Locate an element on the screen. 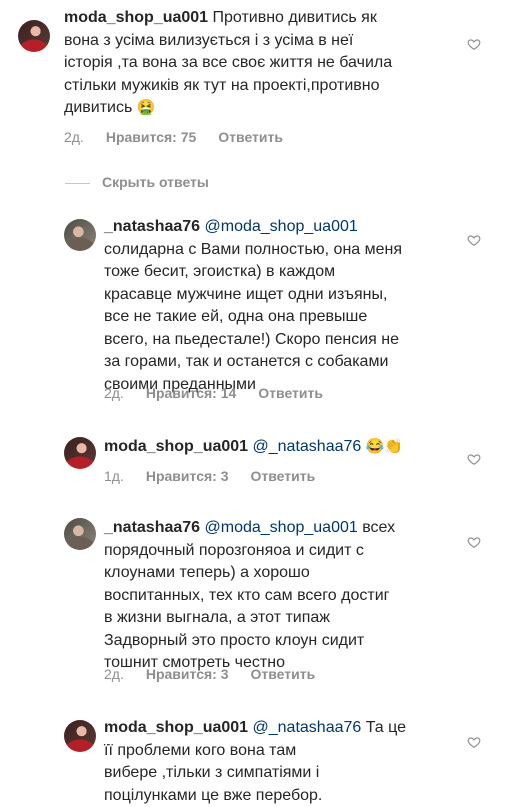 This screenshot has width=506, height=807. comment-meta: 2д. Нравится: 14 Ответить is located at coordinates (224, 393).